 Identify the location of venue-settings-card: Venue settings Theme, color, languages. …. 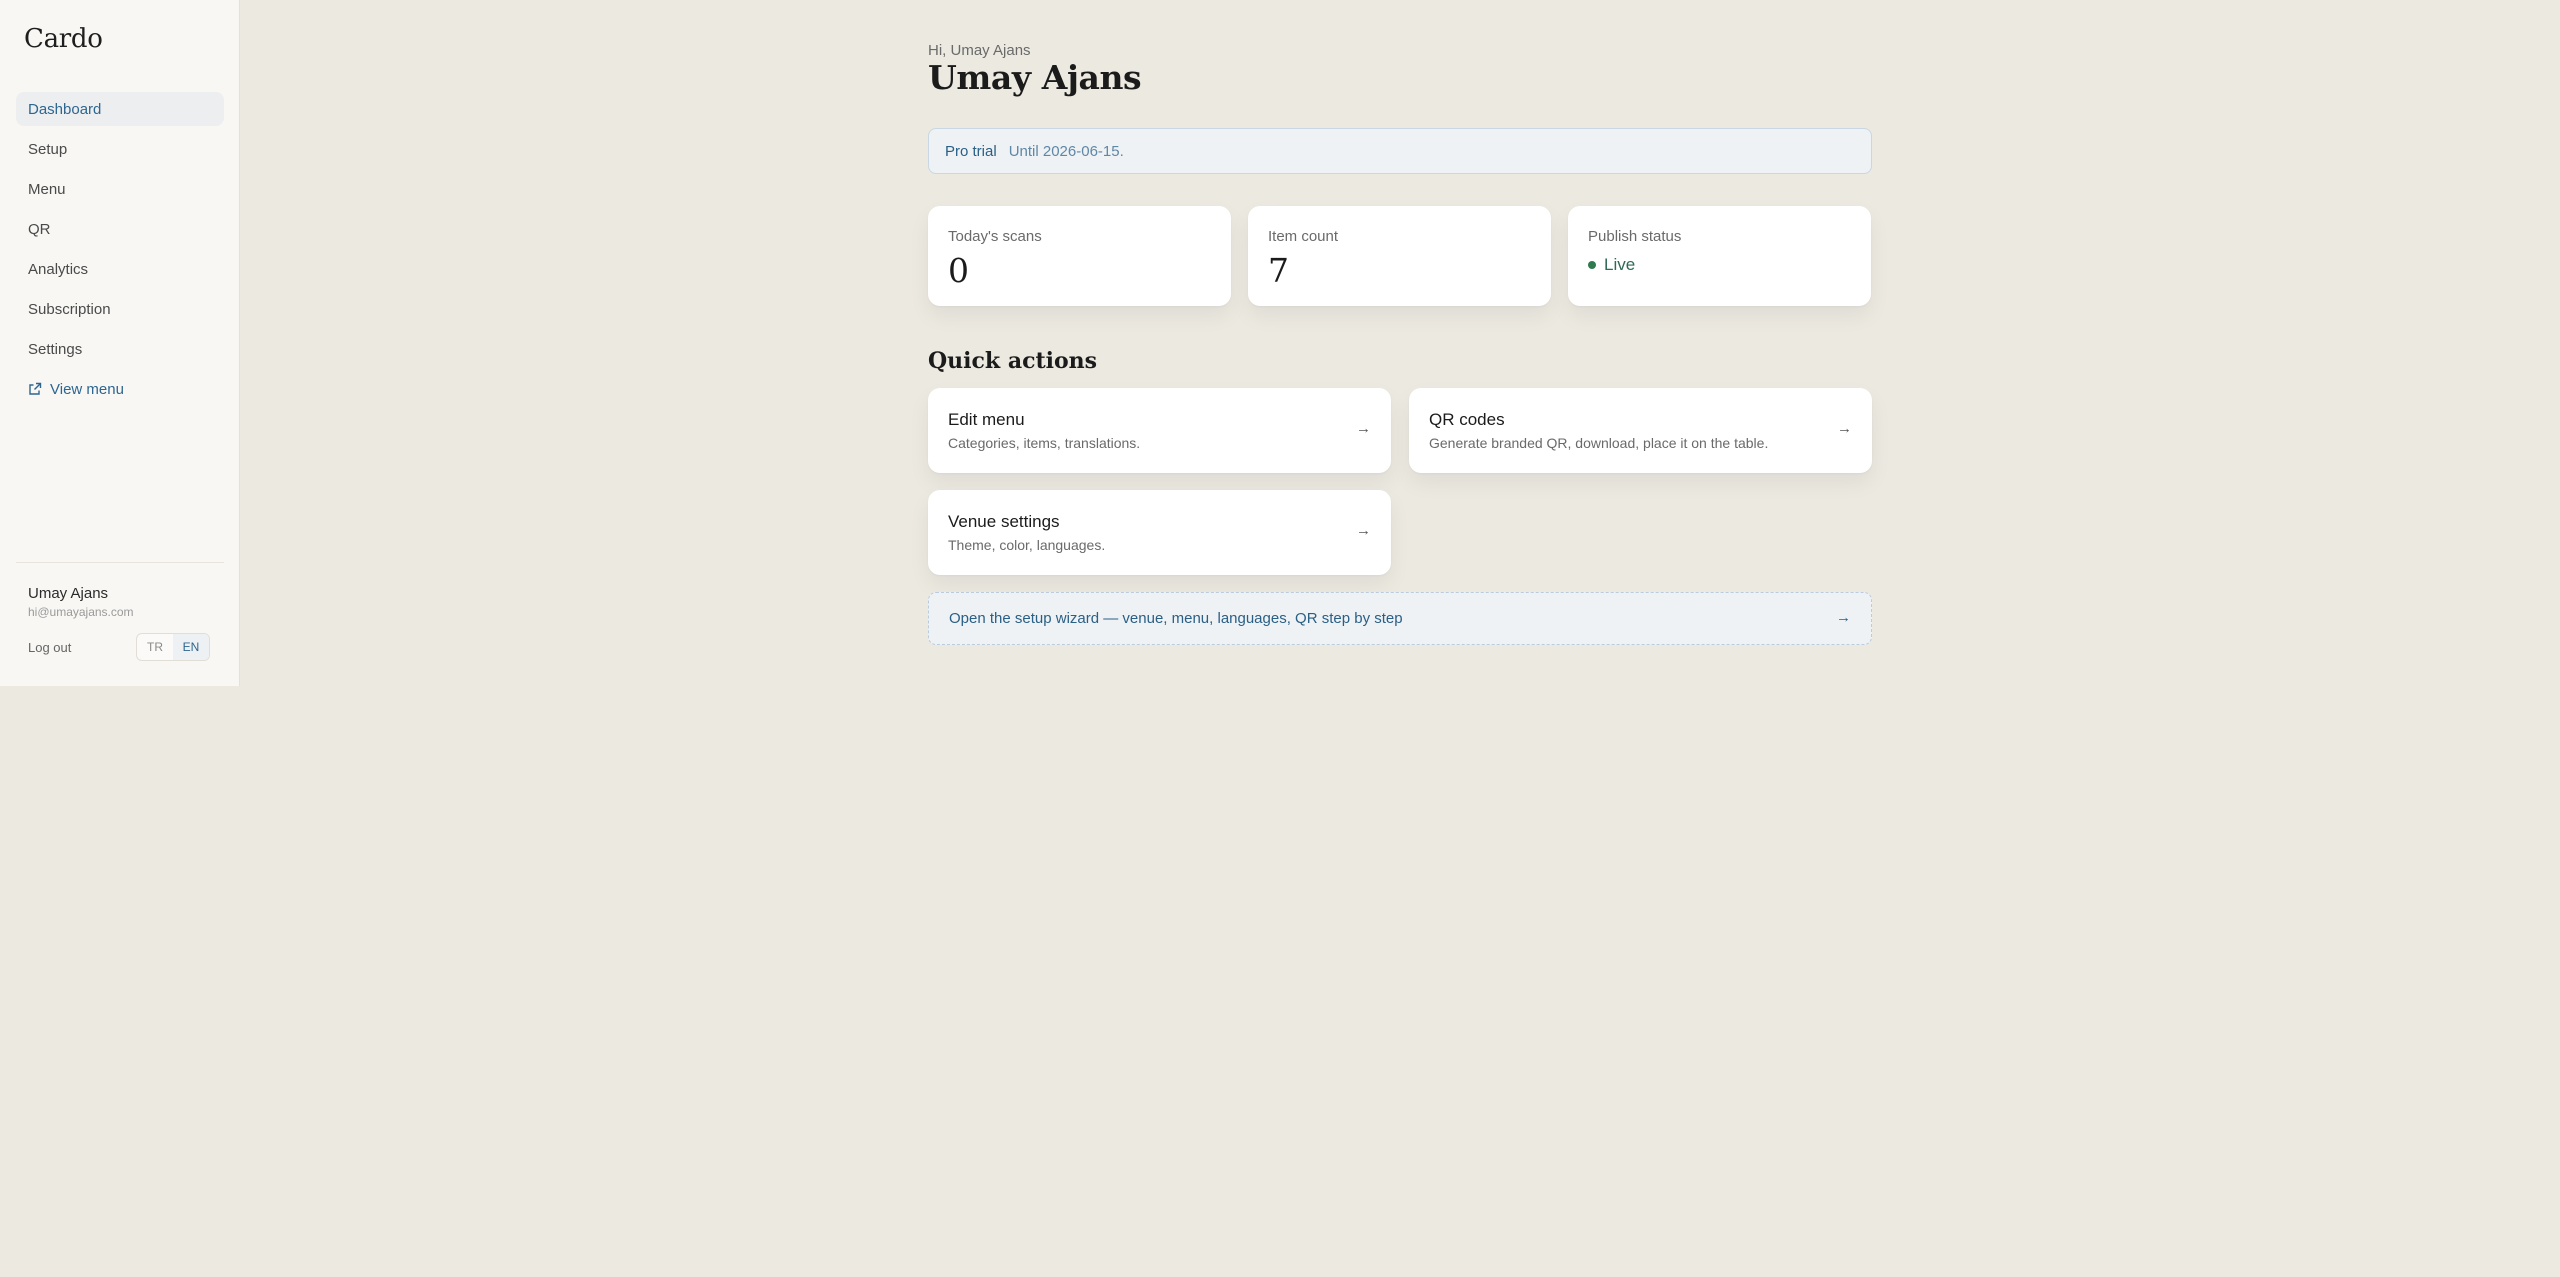
(1159, 532).